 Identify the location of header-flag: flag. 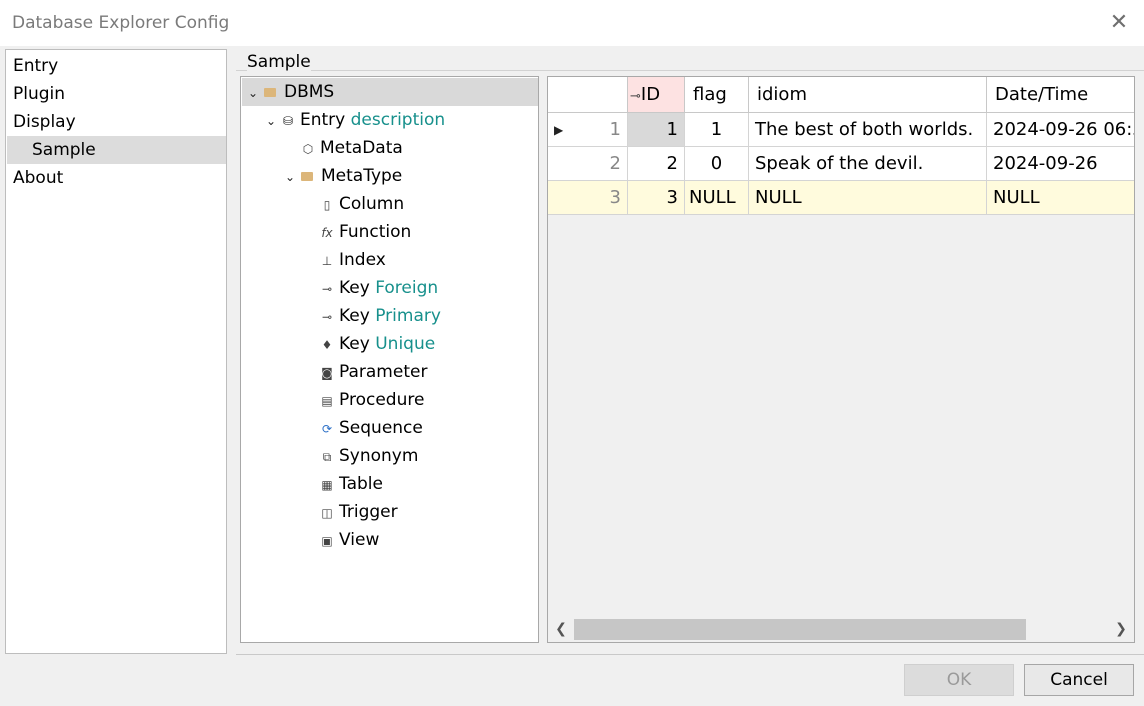
(717, 95).